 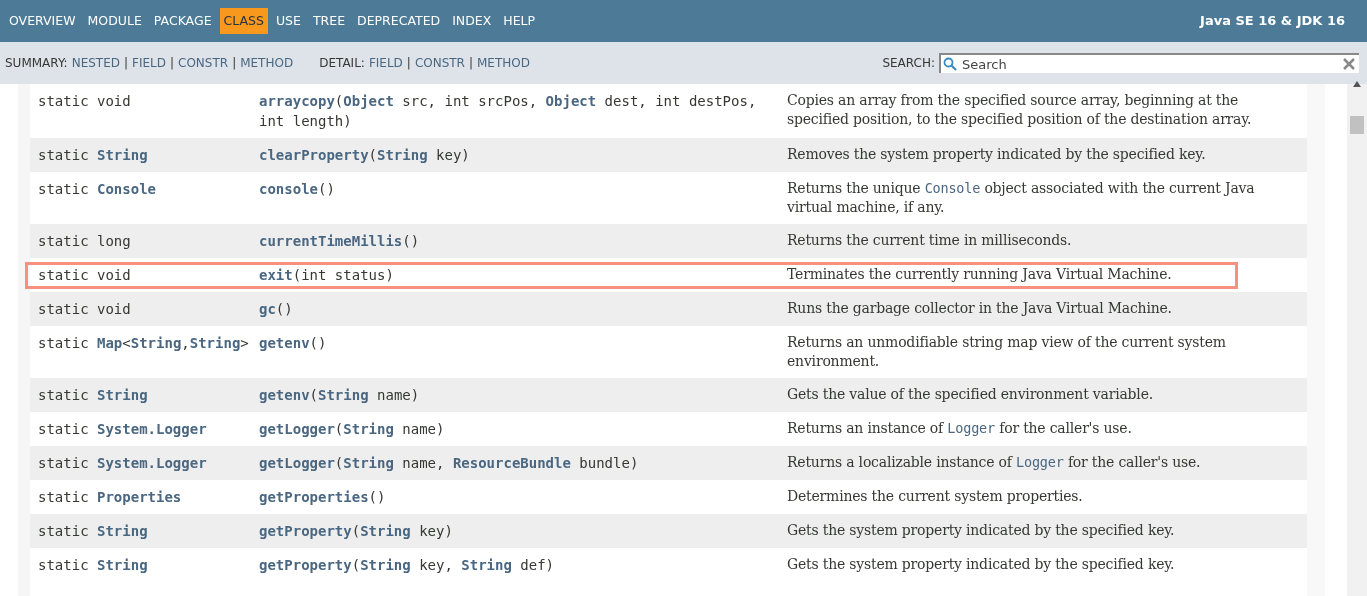 What do you see at coordinates (352, 429) in the screenshot?
I see `method-cell: getLogger(String name)` at bounding box center [352, 429].